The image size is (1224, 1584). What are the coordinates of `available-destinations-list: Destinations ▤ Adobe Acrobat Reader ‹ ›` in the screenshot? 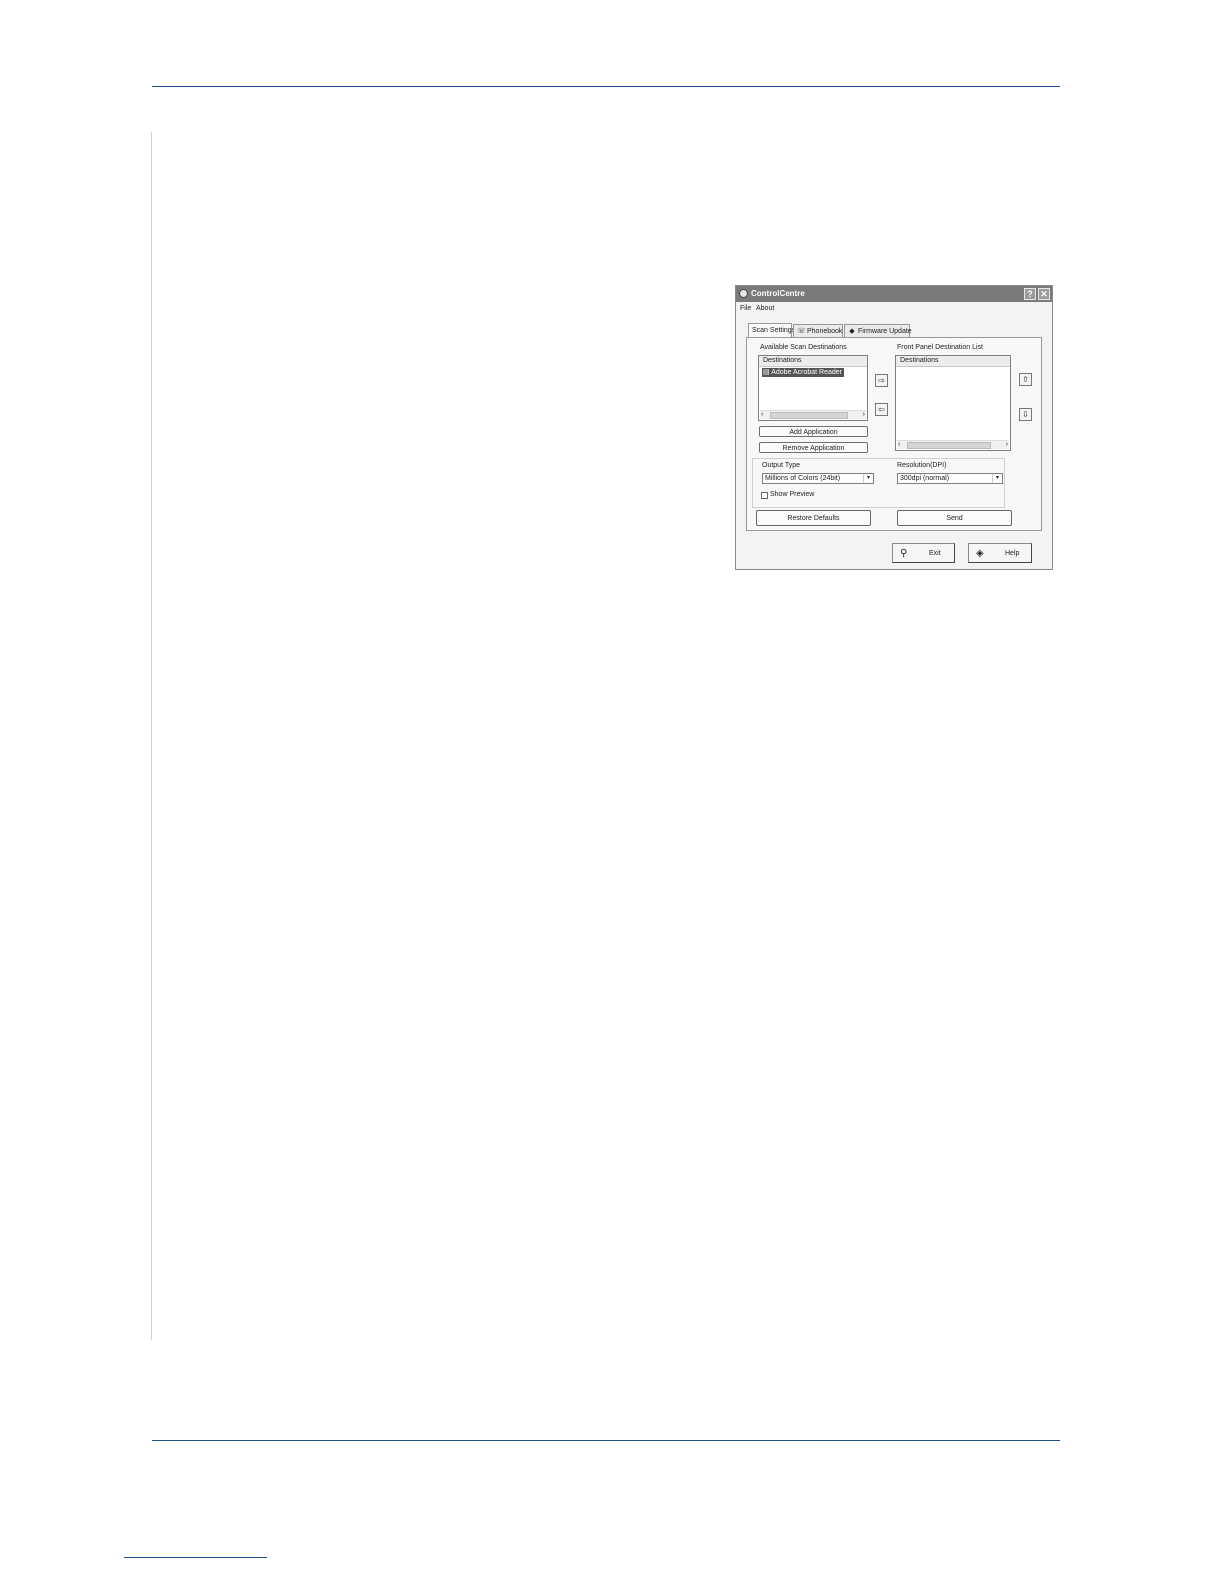 It's located at (813, 388).